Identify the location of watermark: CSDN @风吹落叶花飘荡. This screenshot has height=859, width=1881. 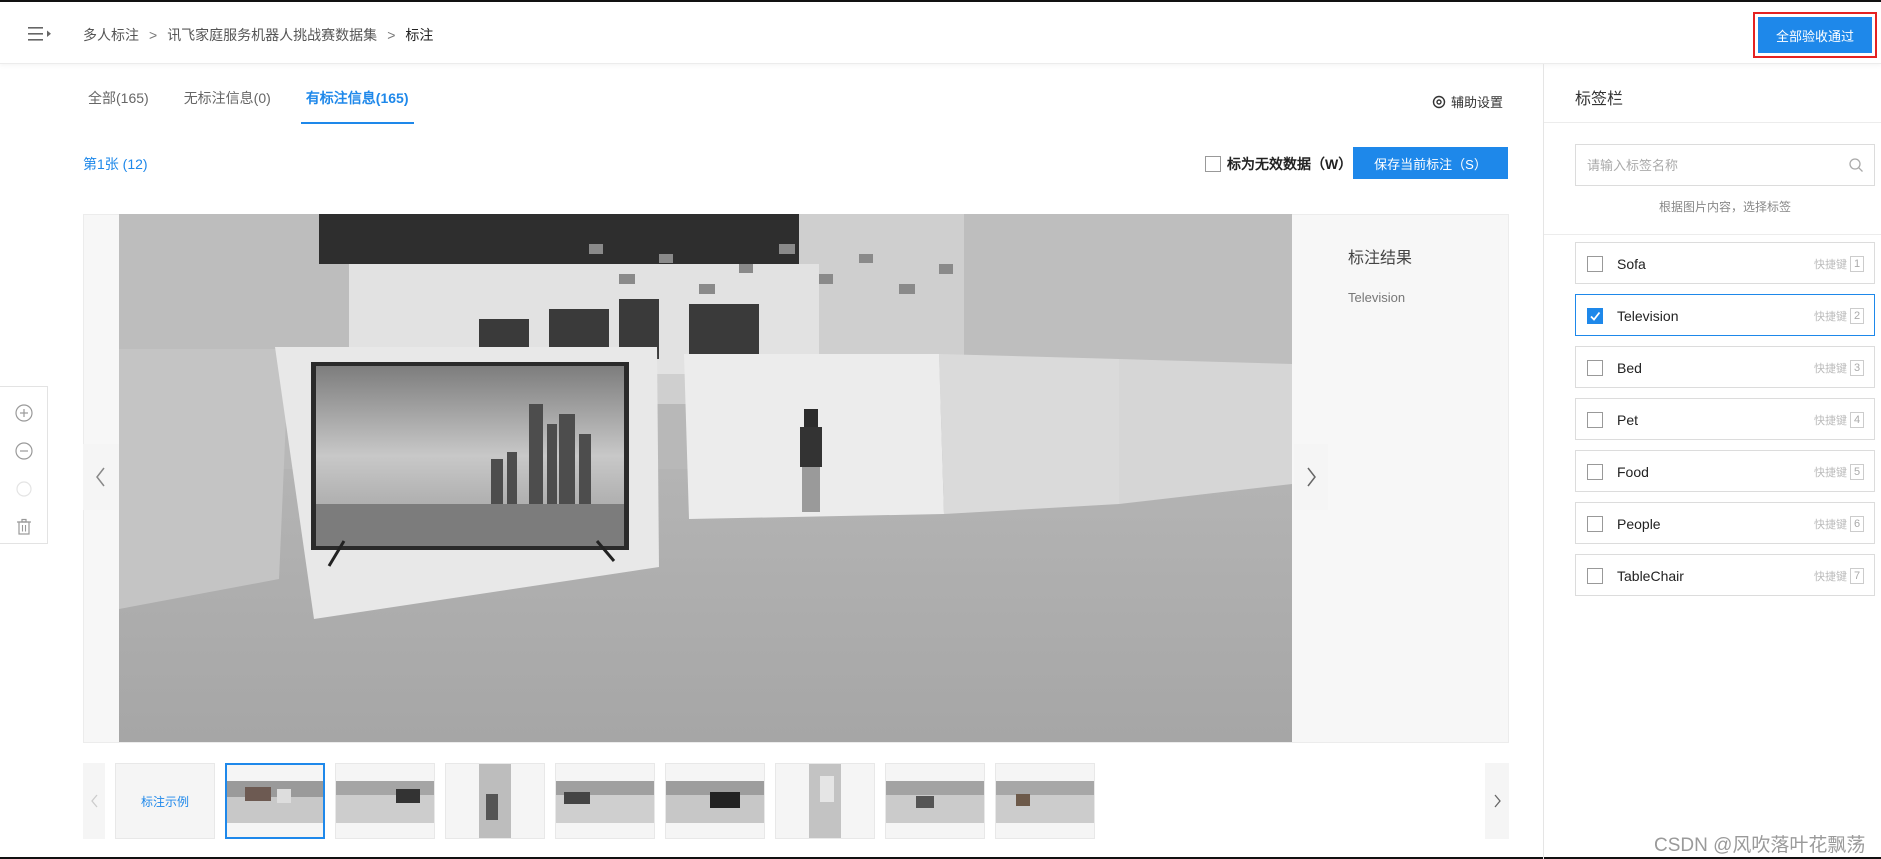
(1760, 845).